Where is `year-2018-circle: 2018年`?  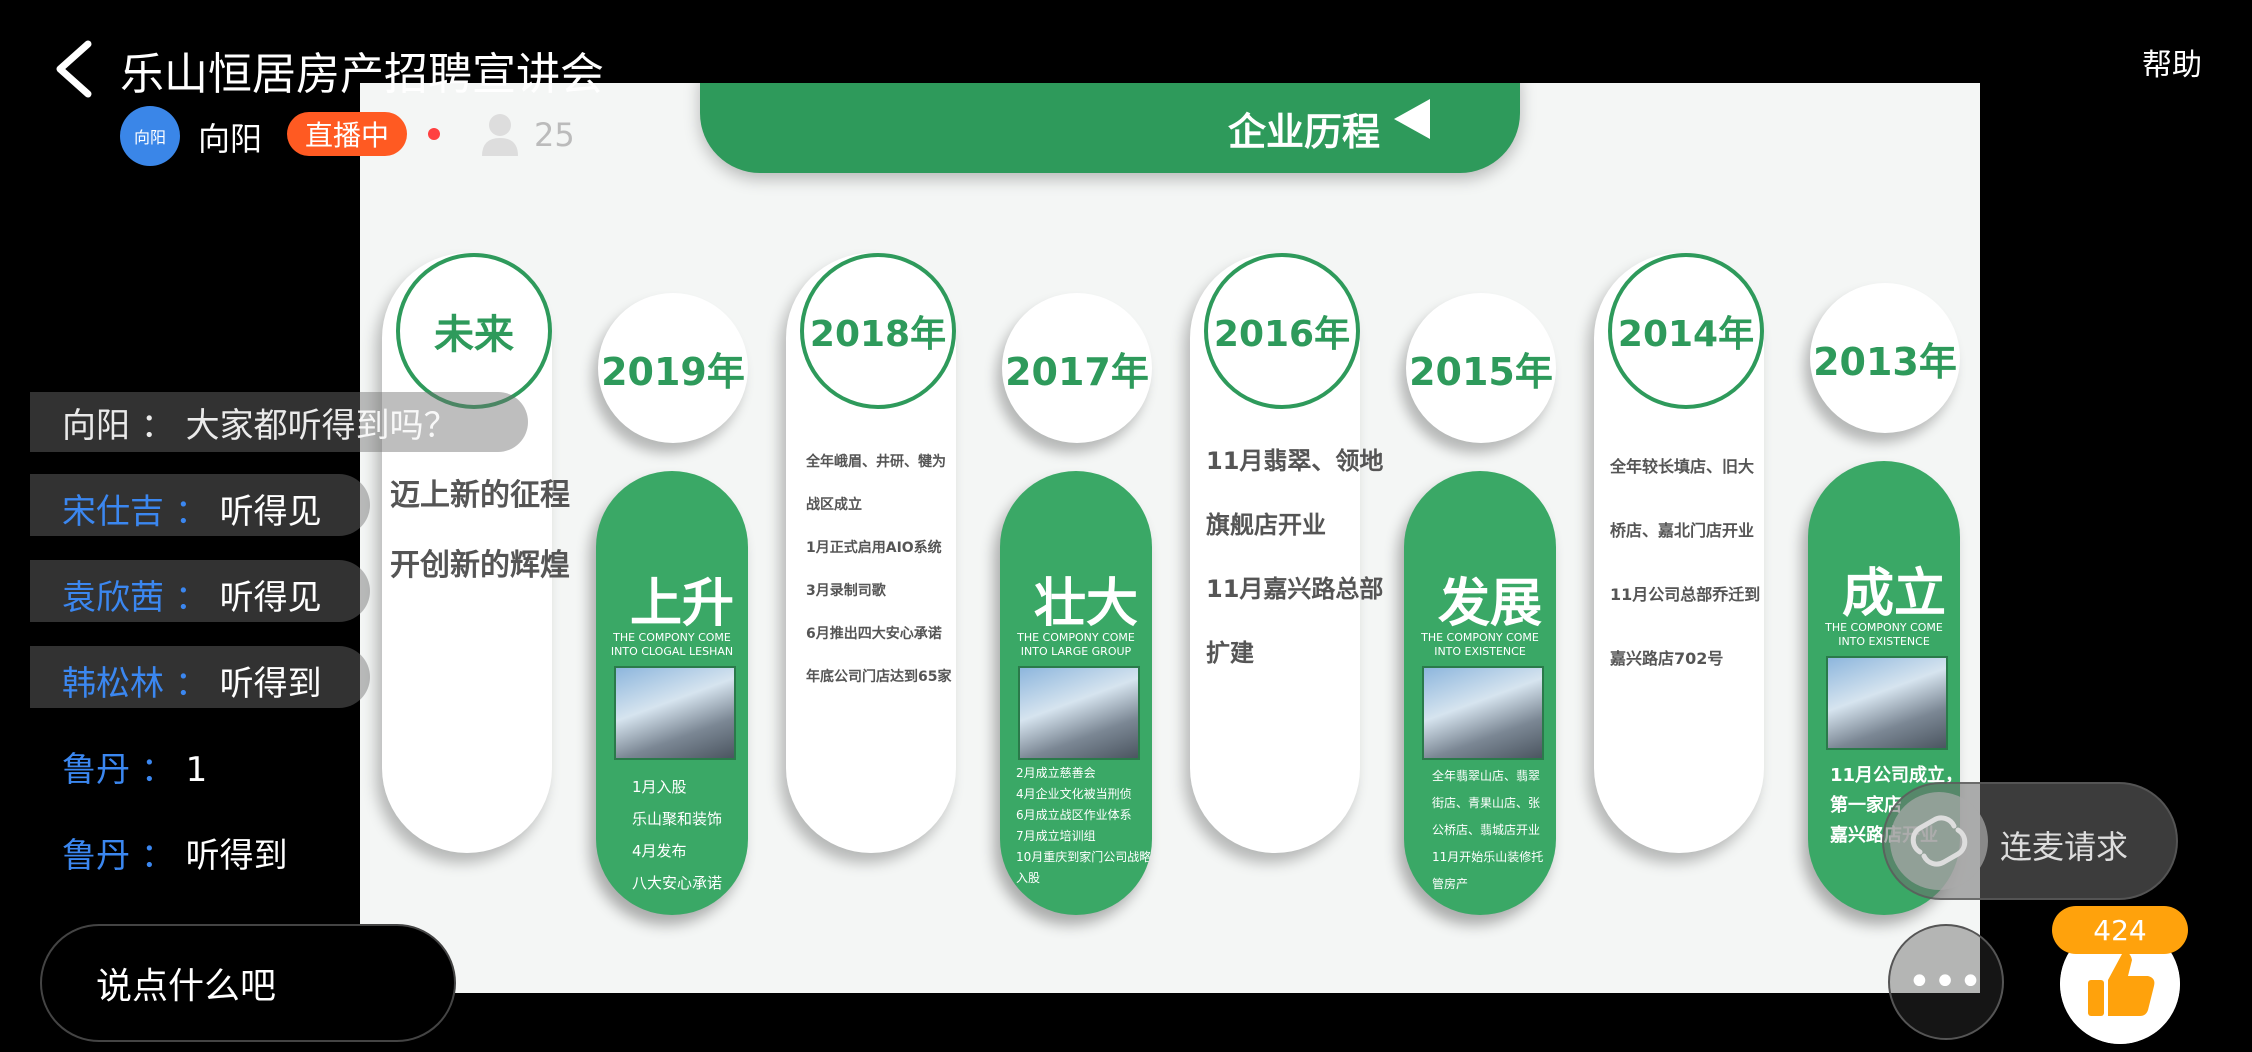 year-2018-circle: 2018年 is located at coordinates (878, 331).